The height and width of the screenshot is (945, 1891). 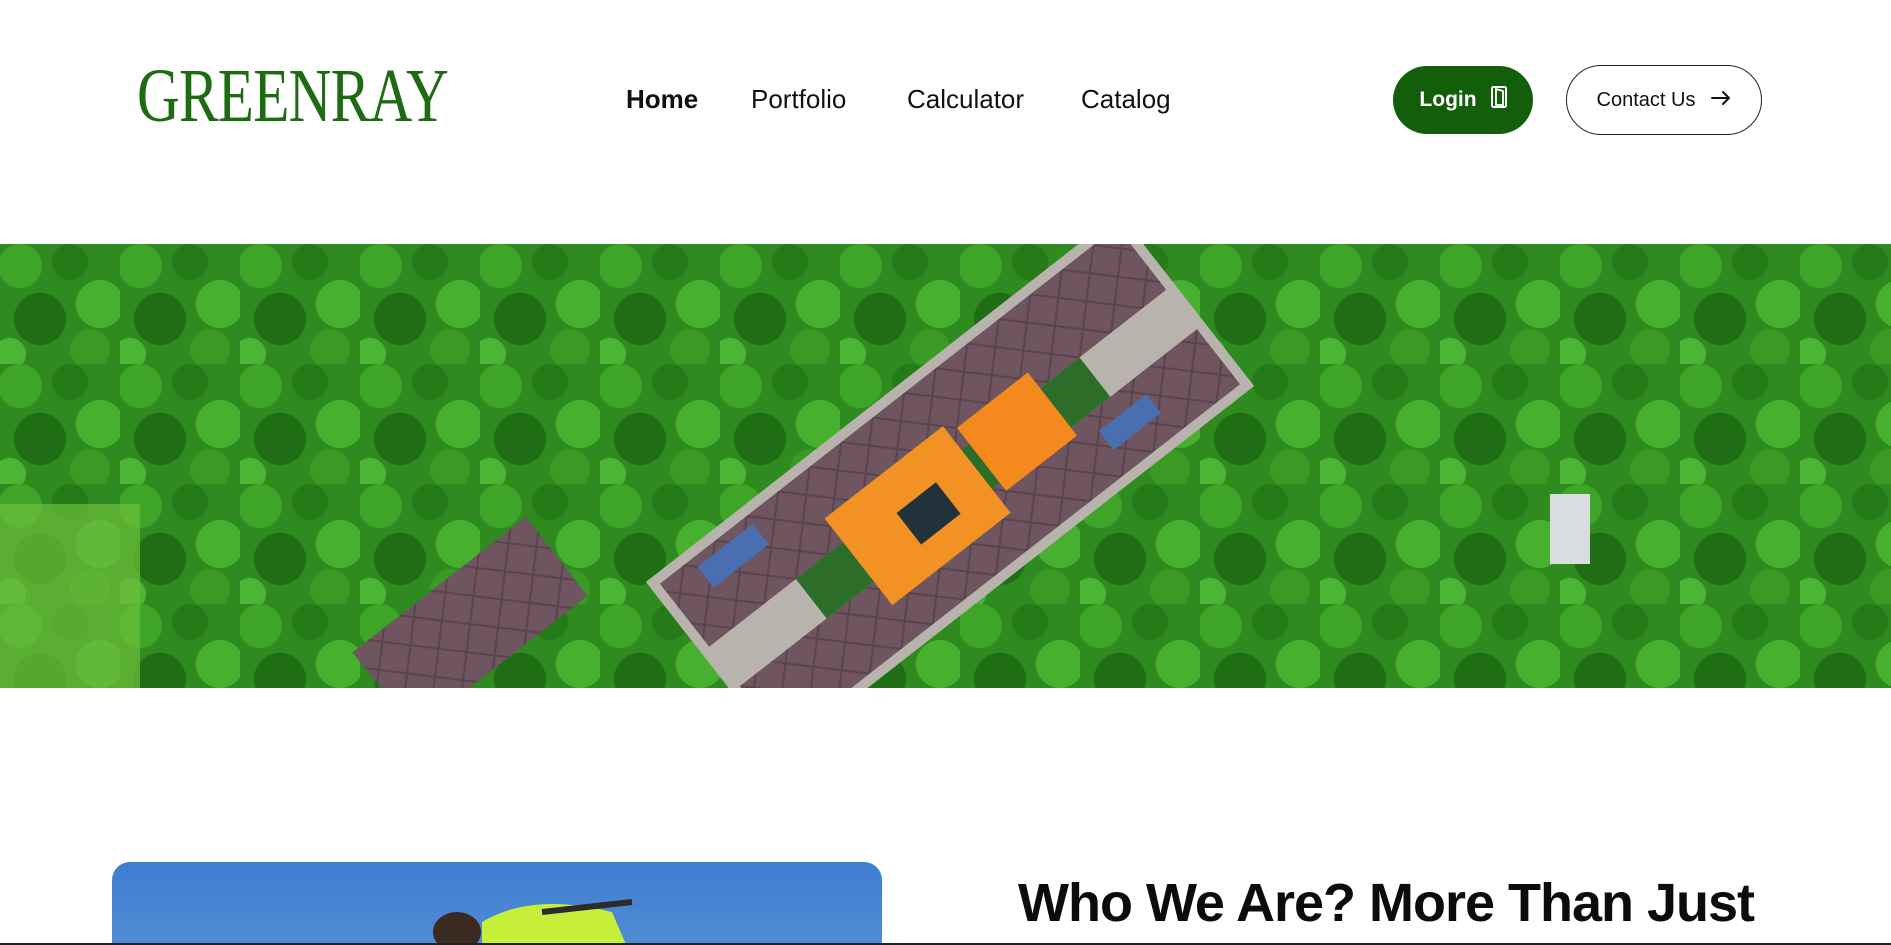 What do you see at coordinates (1448, 99) in the screenshot?
I see `login-label: Login` at bounding box center [1448, 99].